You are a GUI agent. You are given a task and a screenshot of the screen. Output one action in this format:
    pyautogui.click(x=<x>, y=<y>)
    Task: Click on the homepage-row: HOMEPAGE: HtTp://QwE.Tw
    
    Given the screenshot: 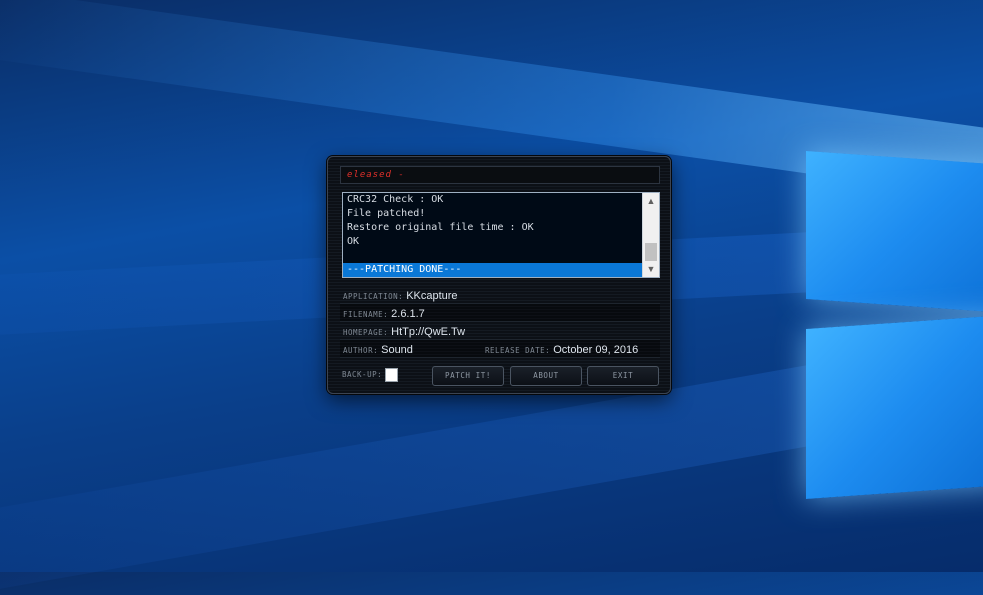 What is the action you would take?
    pyautogui.click(x=500, y=331)
    